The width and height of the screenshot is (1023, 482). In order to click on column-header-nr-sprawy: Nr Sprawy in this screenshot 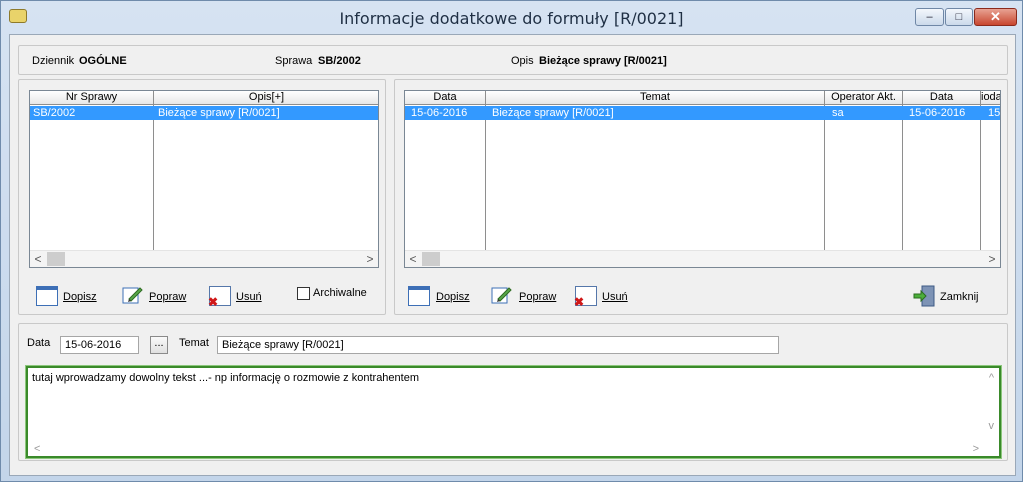, I will do `click(92, 98)`.